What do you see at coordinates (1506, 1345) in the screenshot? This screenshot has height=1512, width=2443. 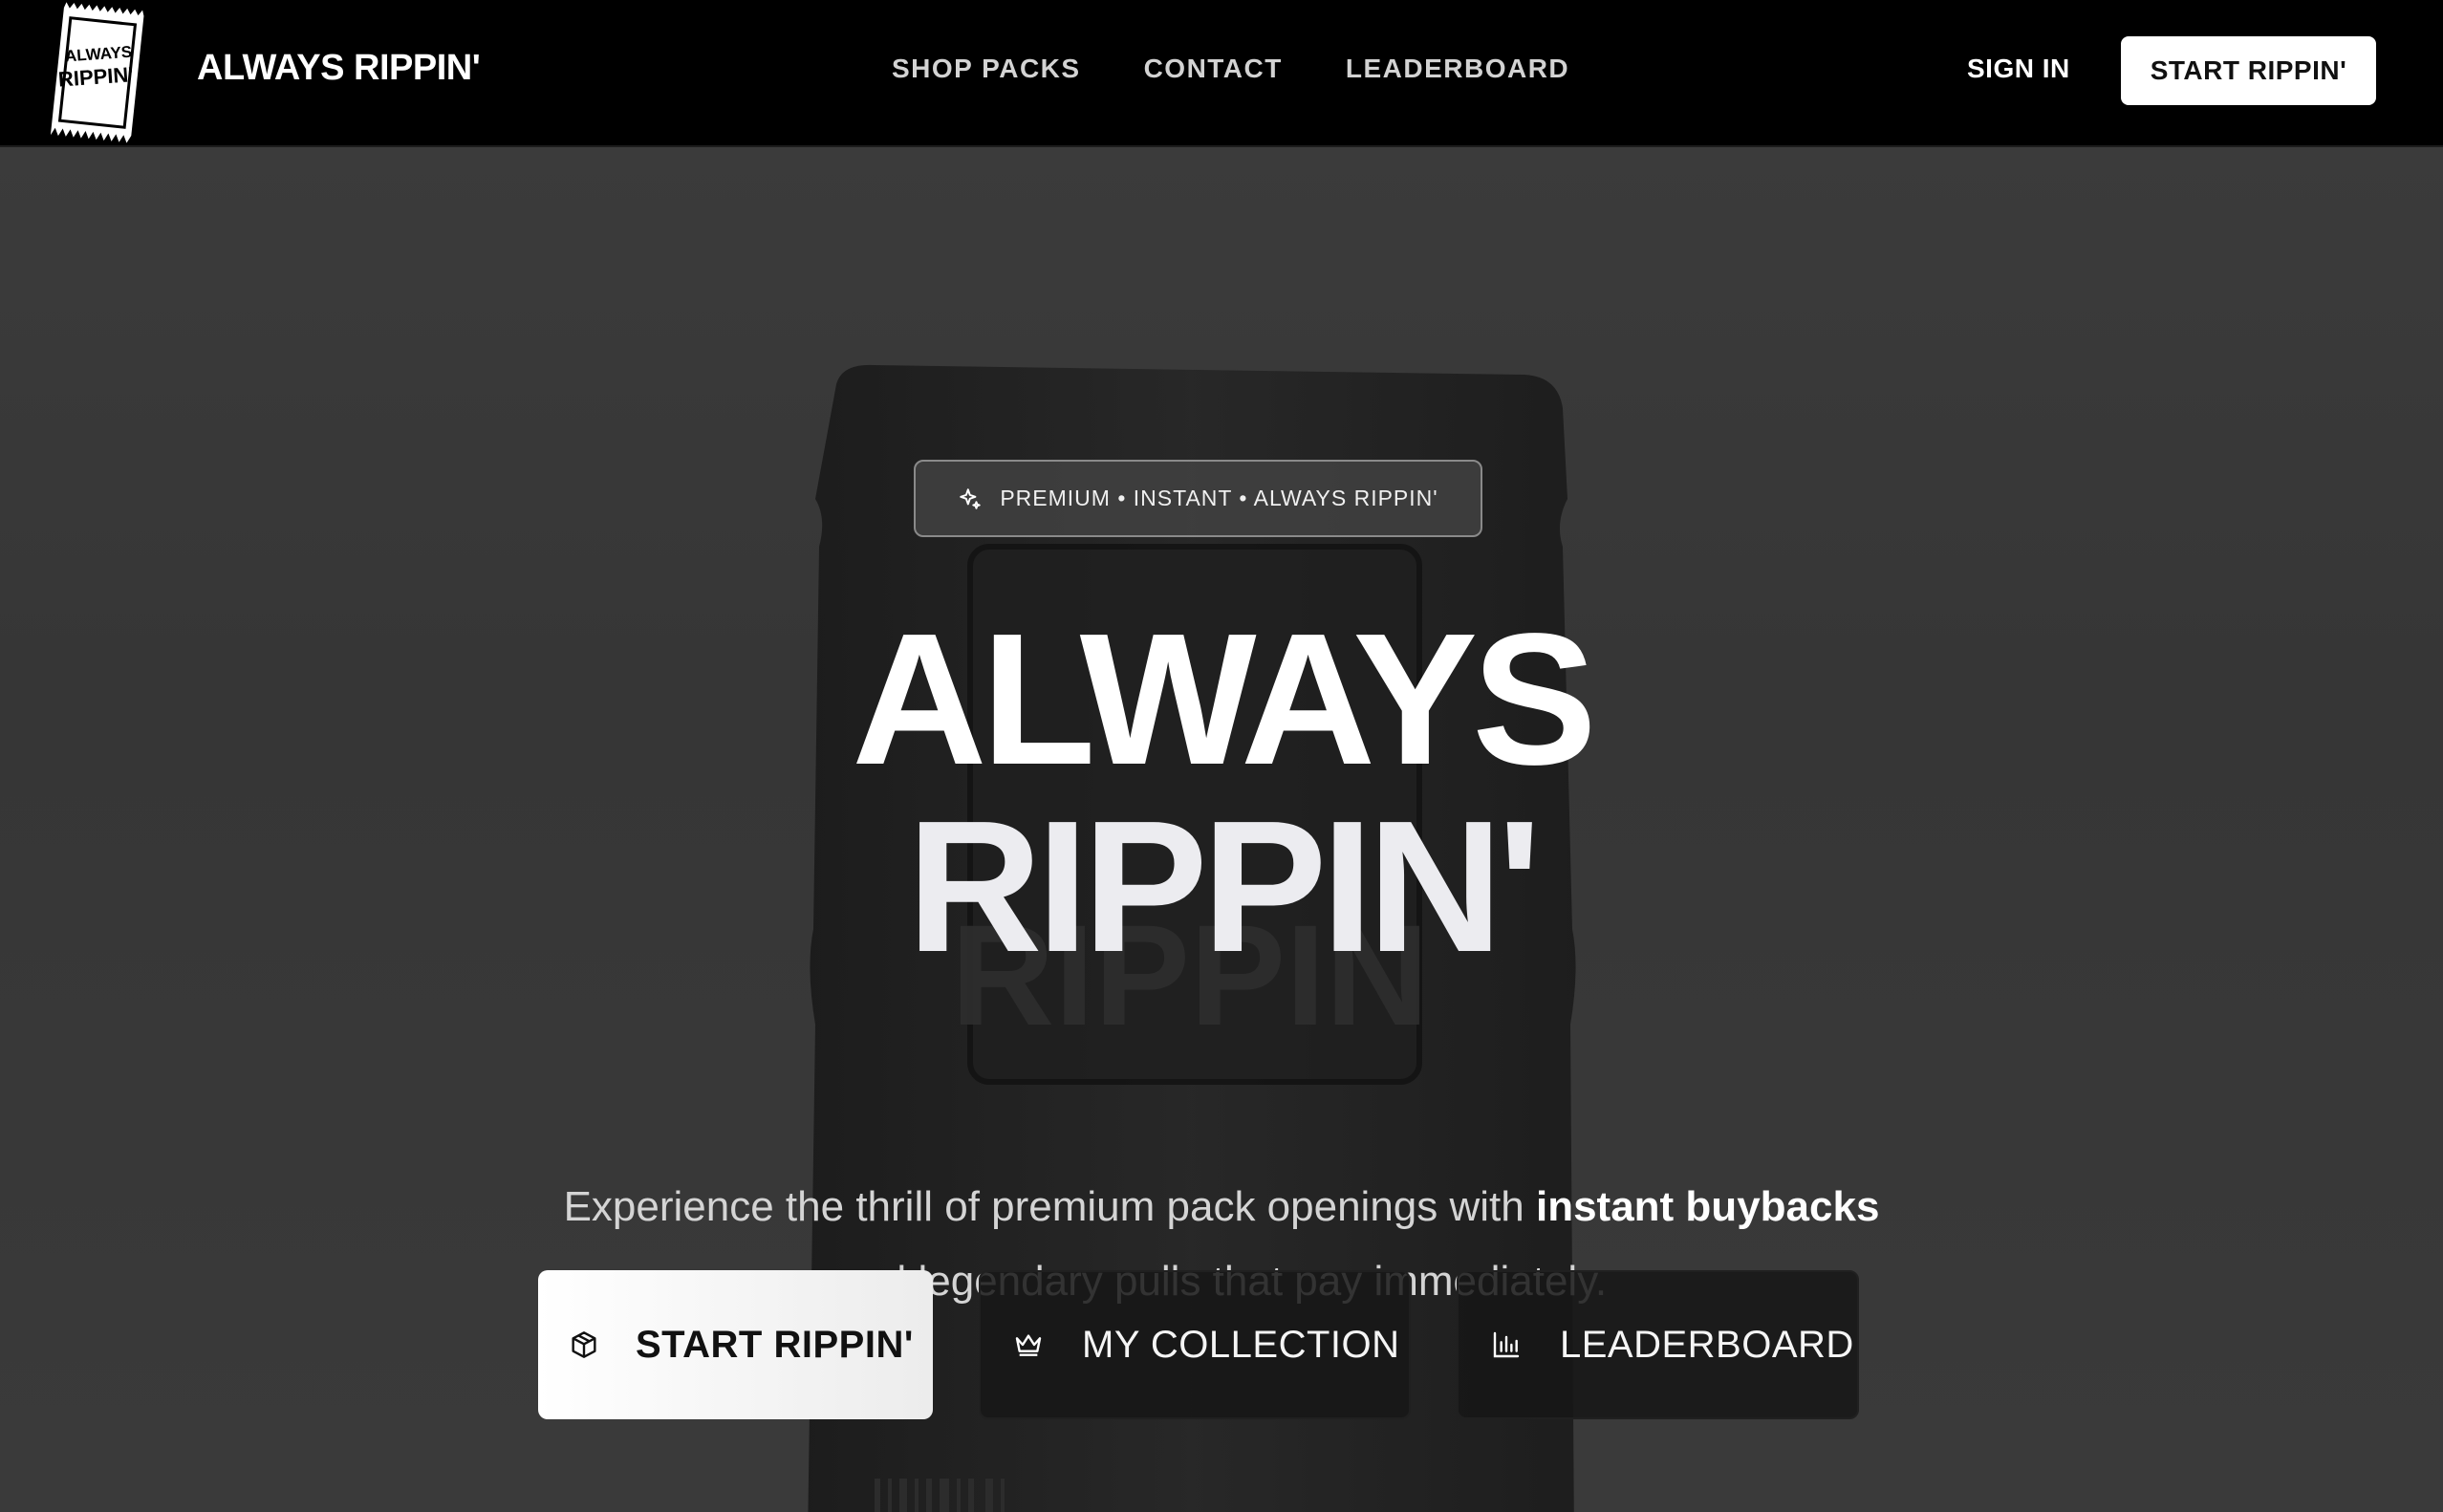 I see `bar-chart-icon` at bounding box center [1506, 1345].